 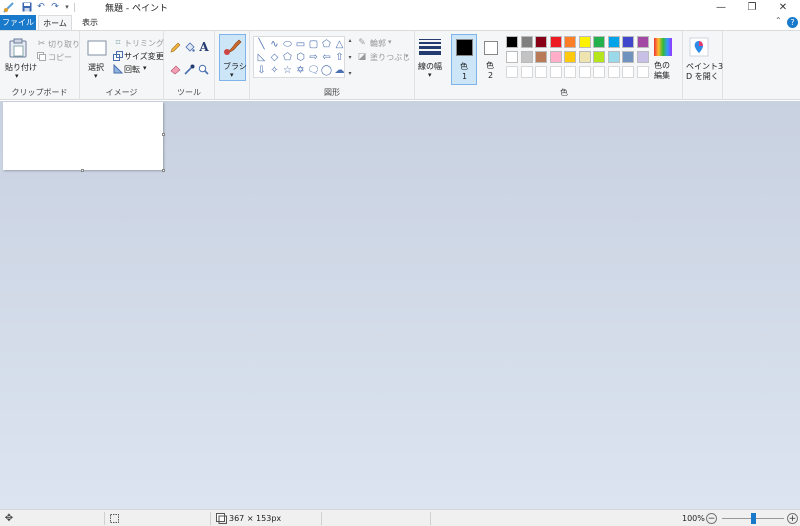 I want to click on diamond-shape-icon: ◇, so click(x=274, y=57).